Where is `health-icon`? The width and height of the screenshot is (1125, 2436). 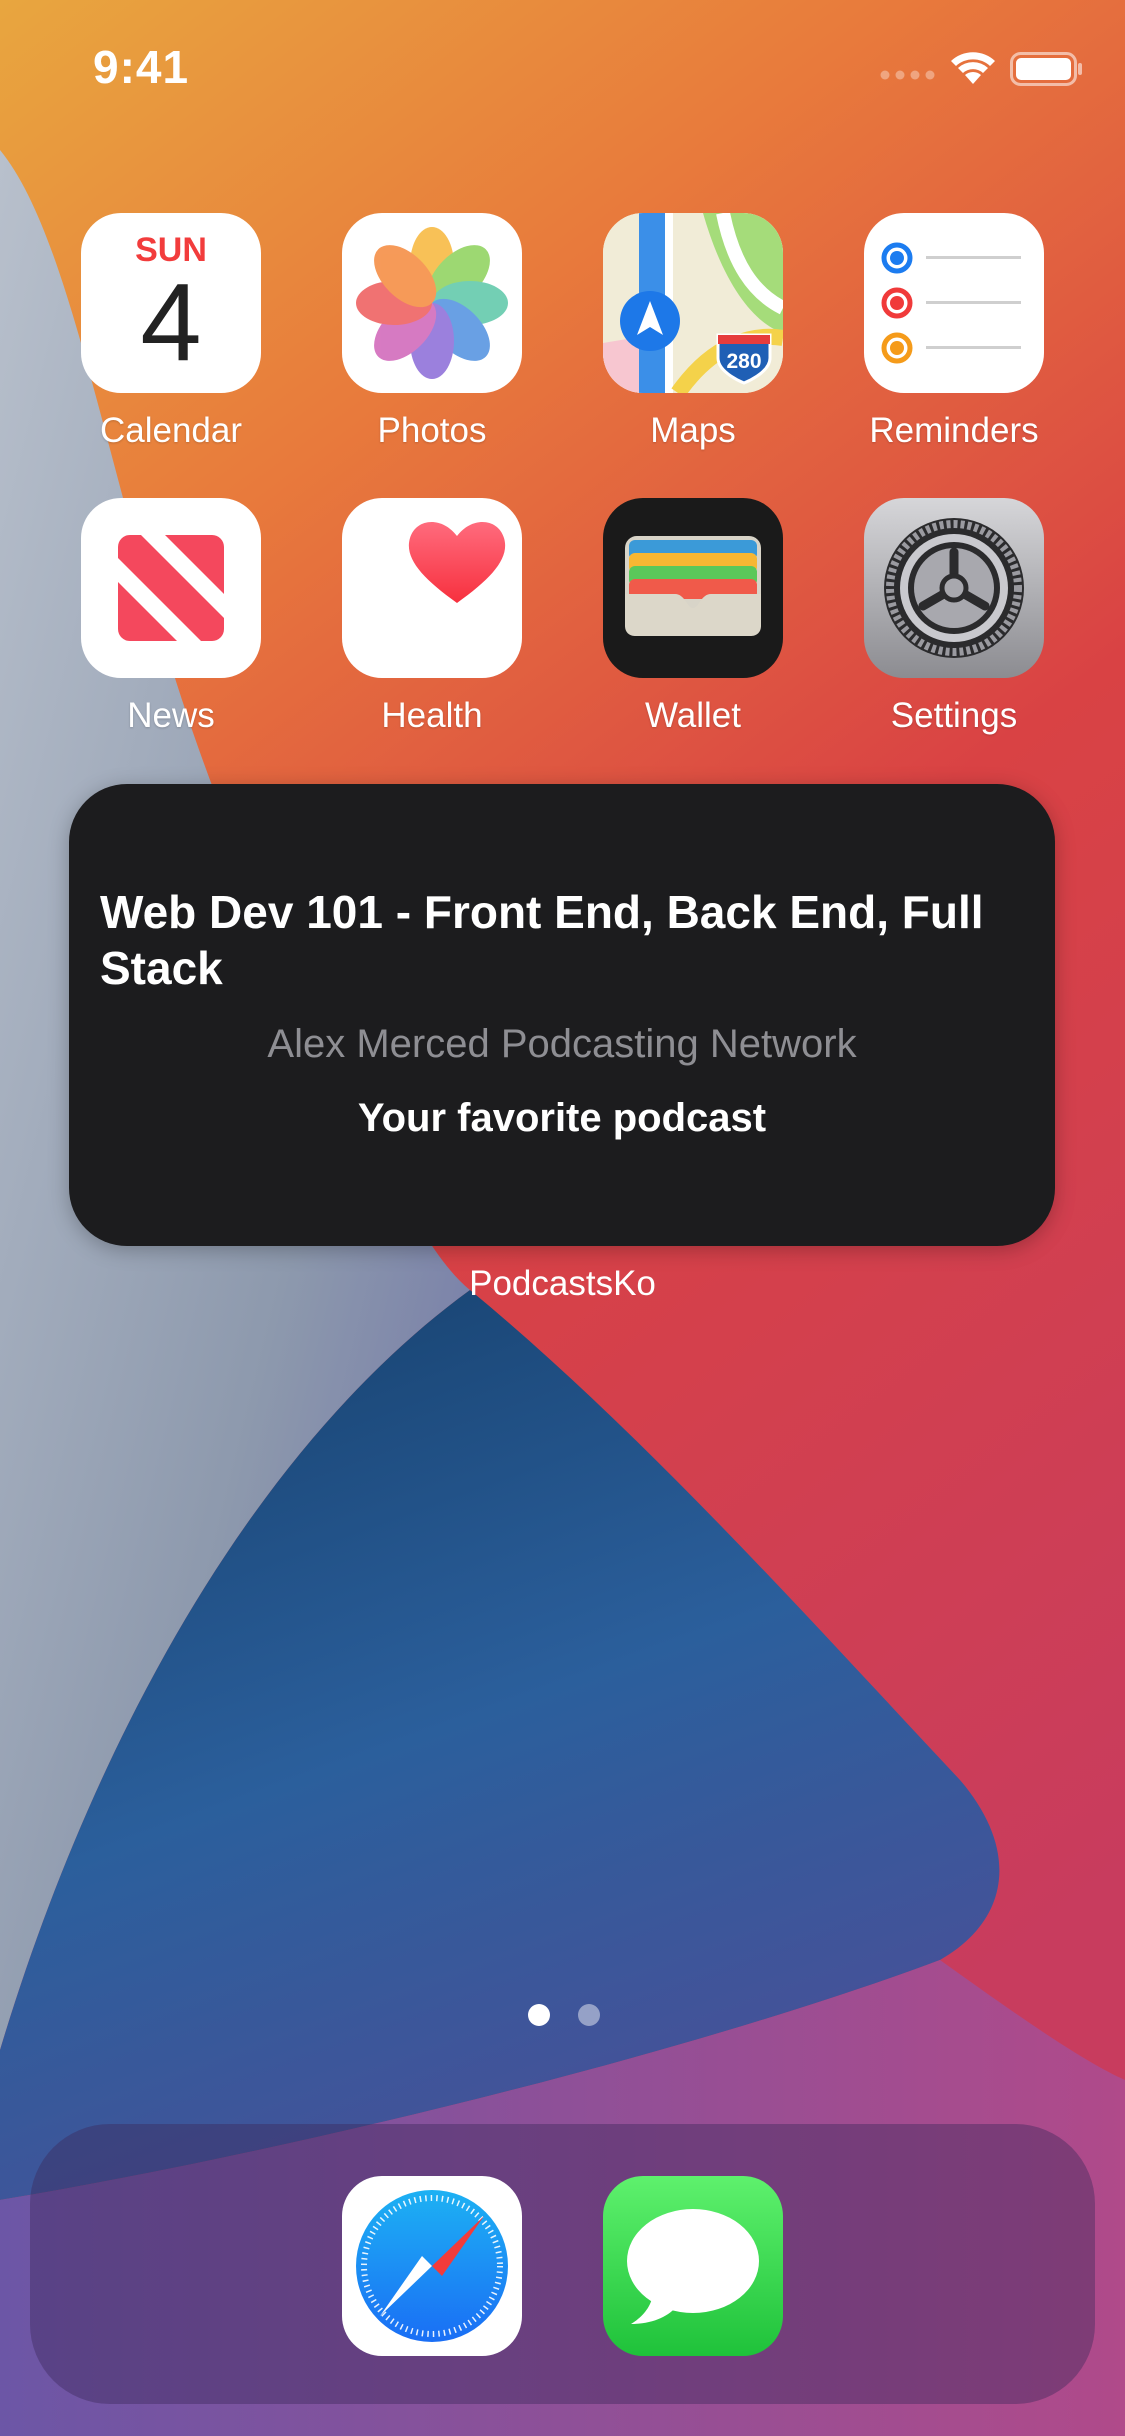
health-icon is located at coordinates (432, 588).